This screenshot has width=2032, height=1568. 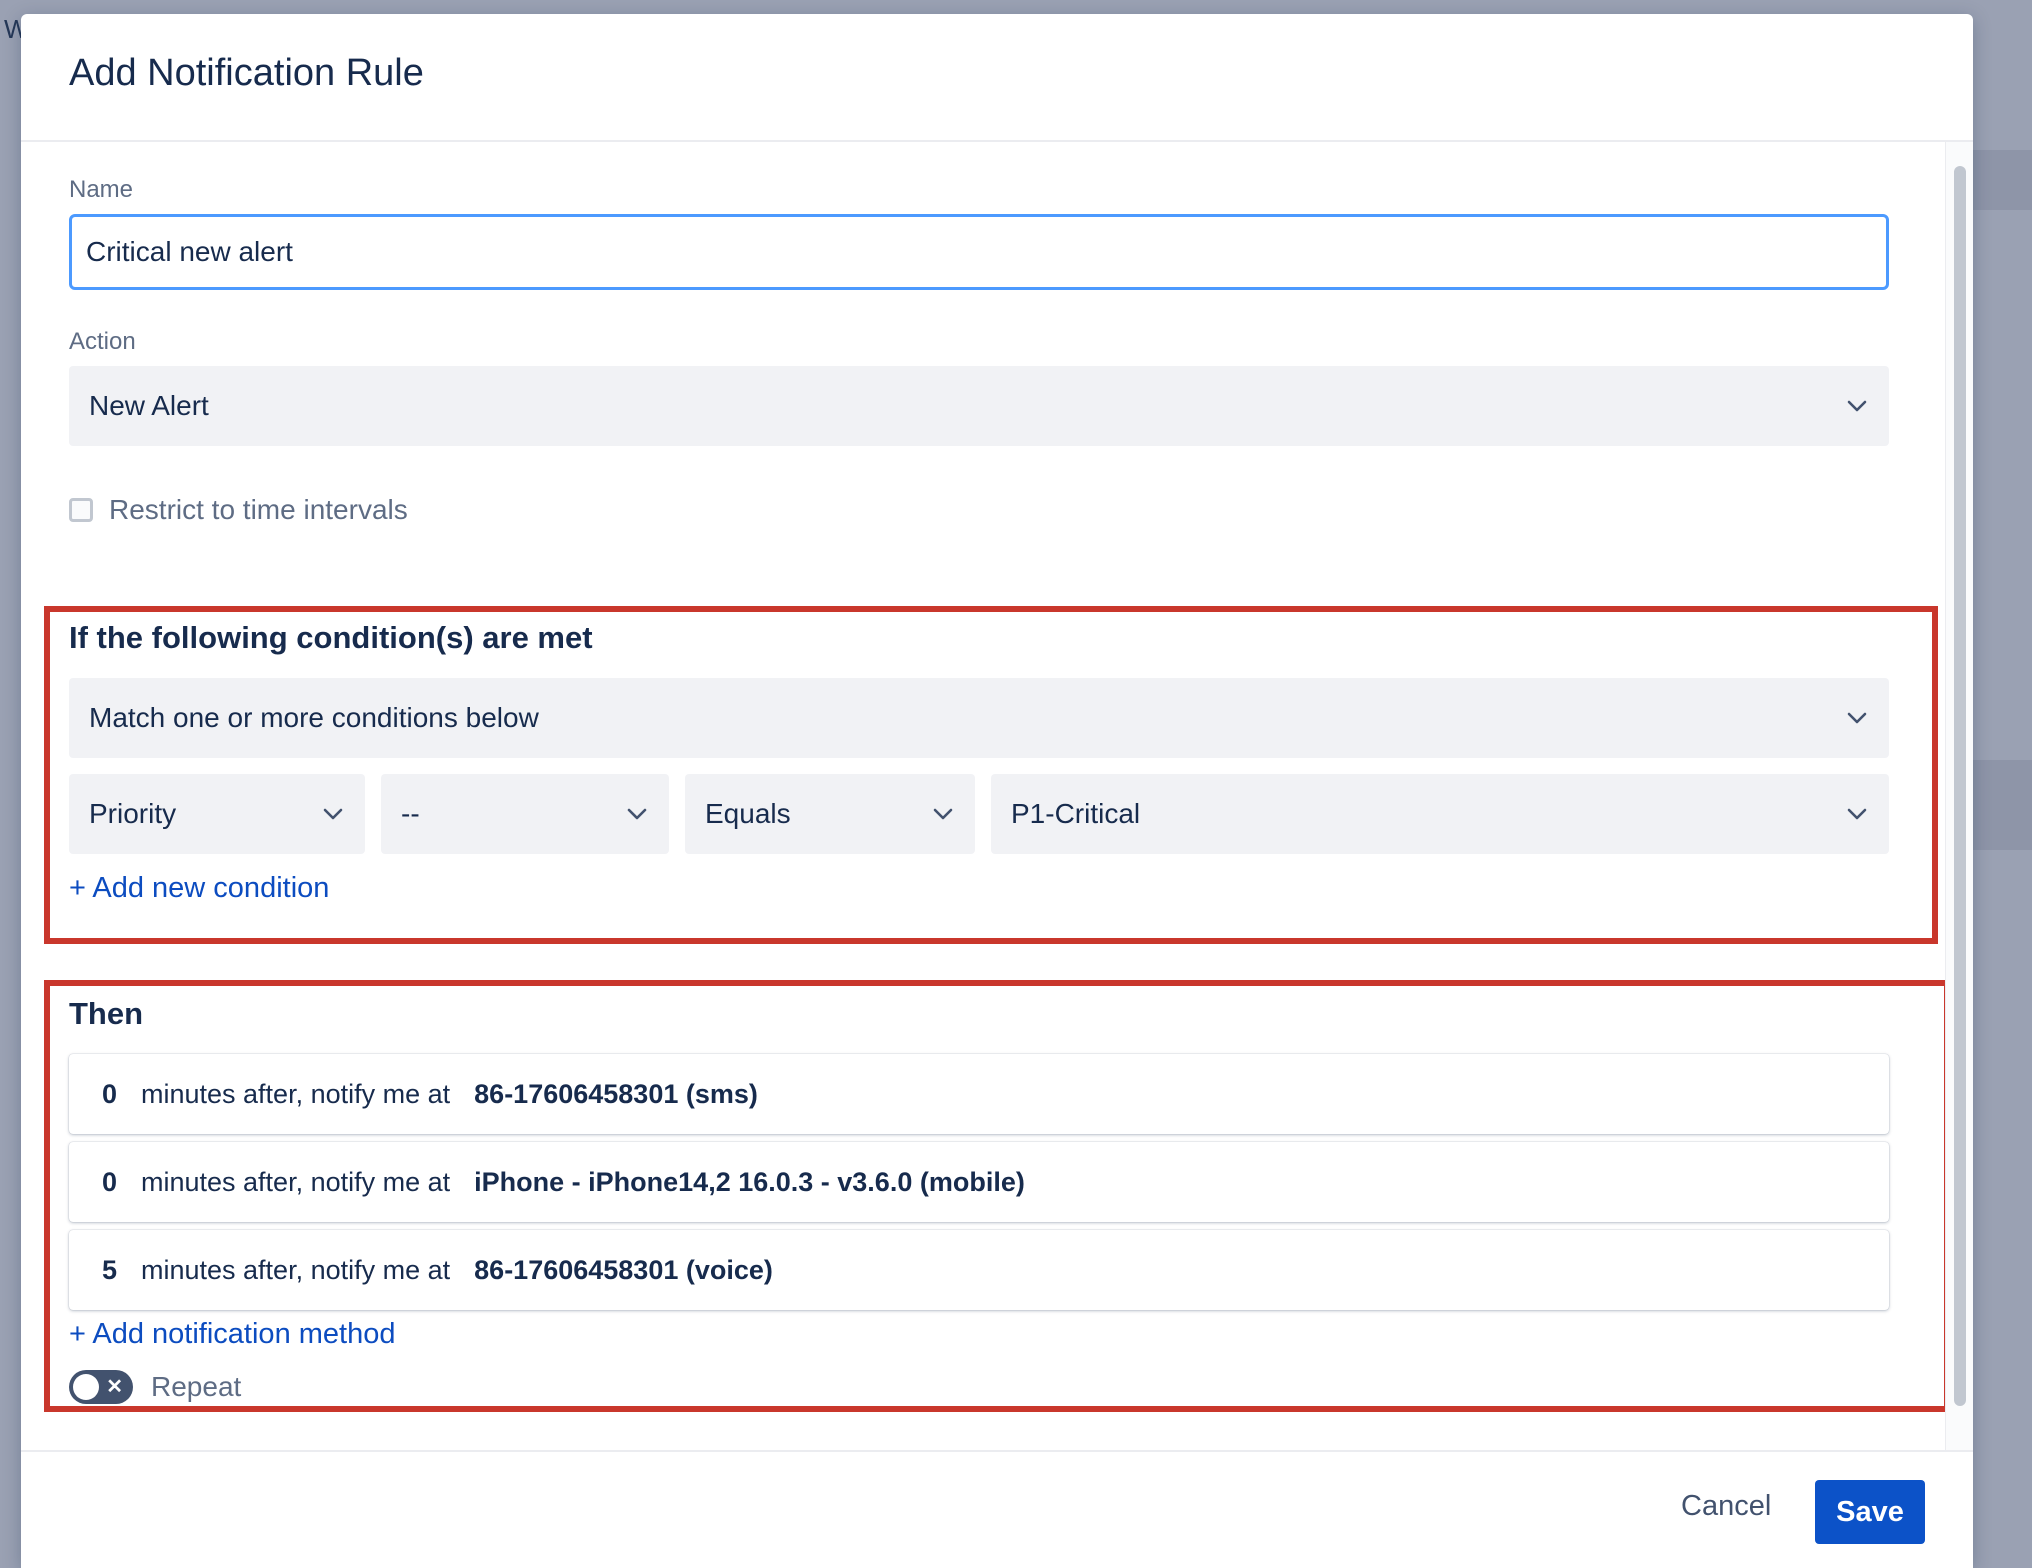 I want to click on condition-modifier-value: --, so click(x=410, y=813).